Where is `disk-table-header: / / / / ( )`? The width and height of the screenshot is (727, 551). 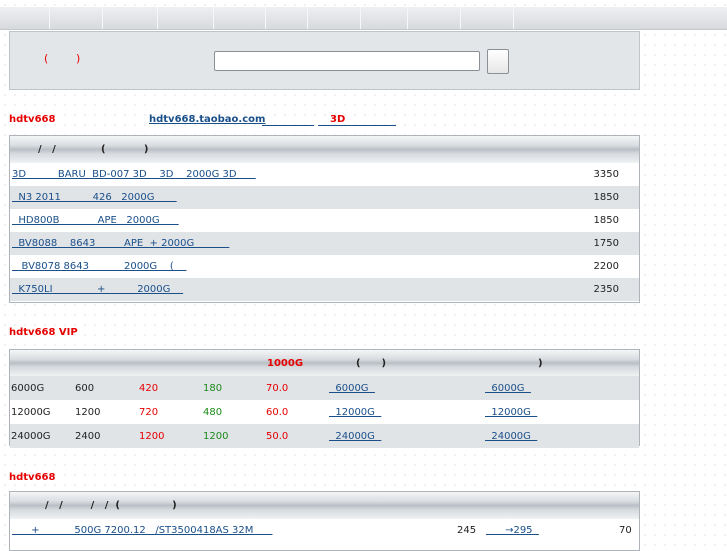
disk-table-header: / / / / ( ) is located at coordinates (324, 505).